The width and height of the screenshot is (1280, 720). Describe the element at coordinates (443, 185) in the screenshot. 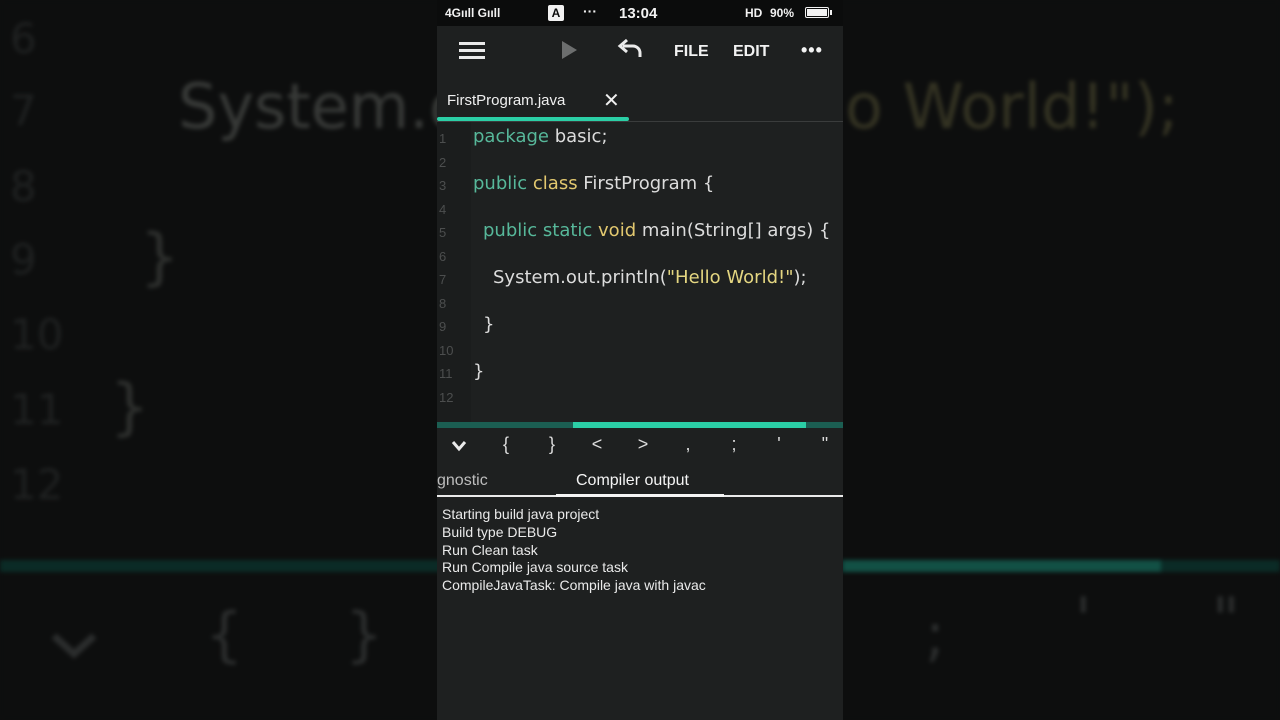

I see `line-number: 3` at that location.